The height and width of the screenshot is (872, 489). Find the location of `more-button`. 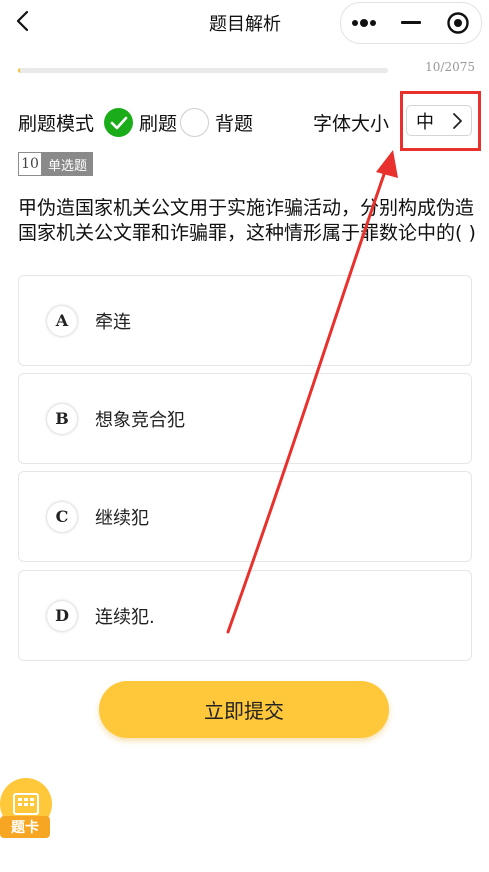

more-button is located at coordinates (364, 23).